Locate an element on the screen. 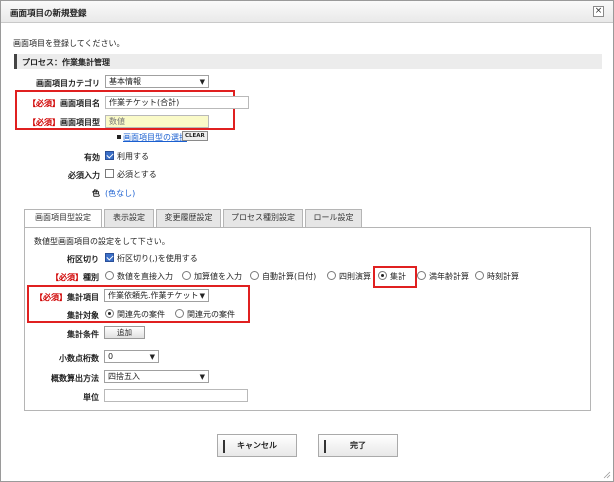  tab-history-settings: 変更履歴設定 is located at coordinates (188, 218).